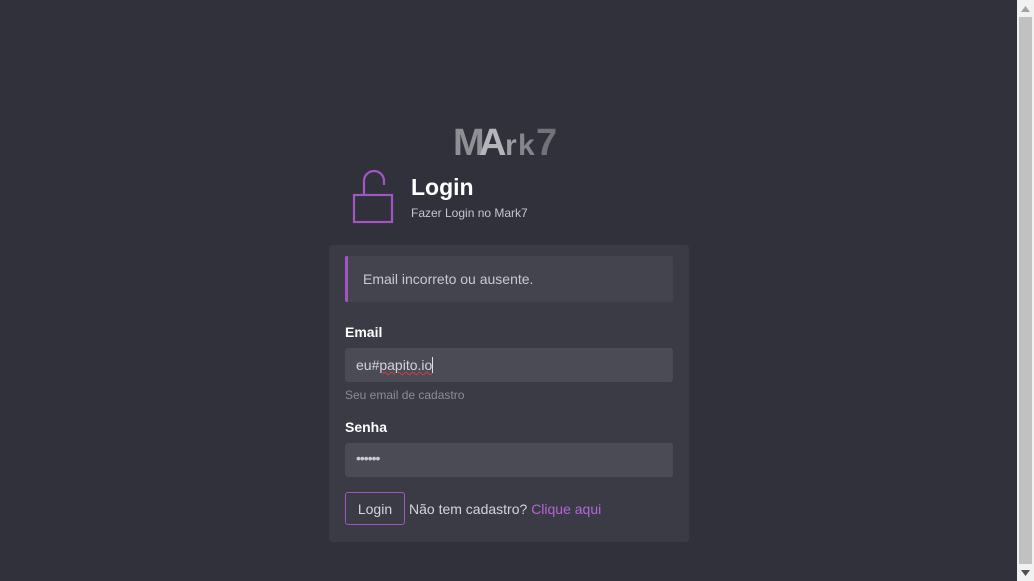 This screenshot has width=1034, height=581. I want to click on email-help-text: Seu email de cadastro, so click(405, 395).